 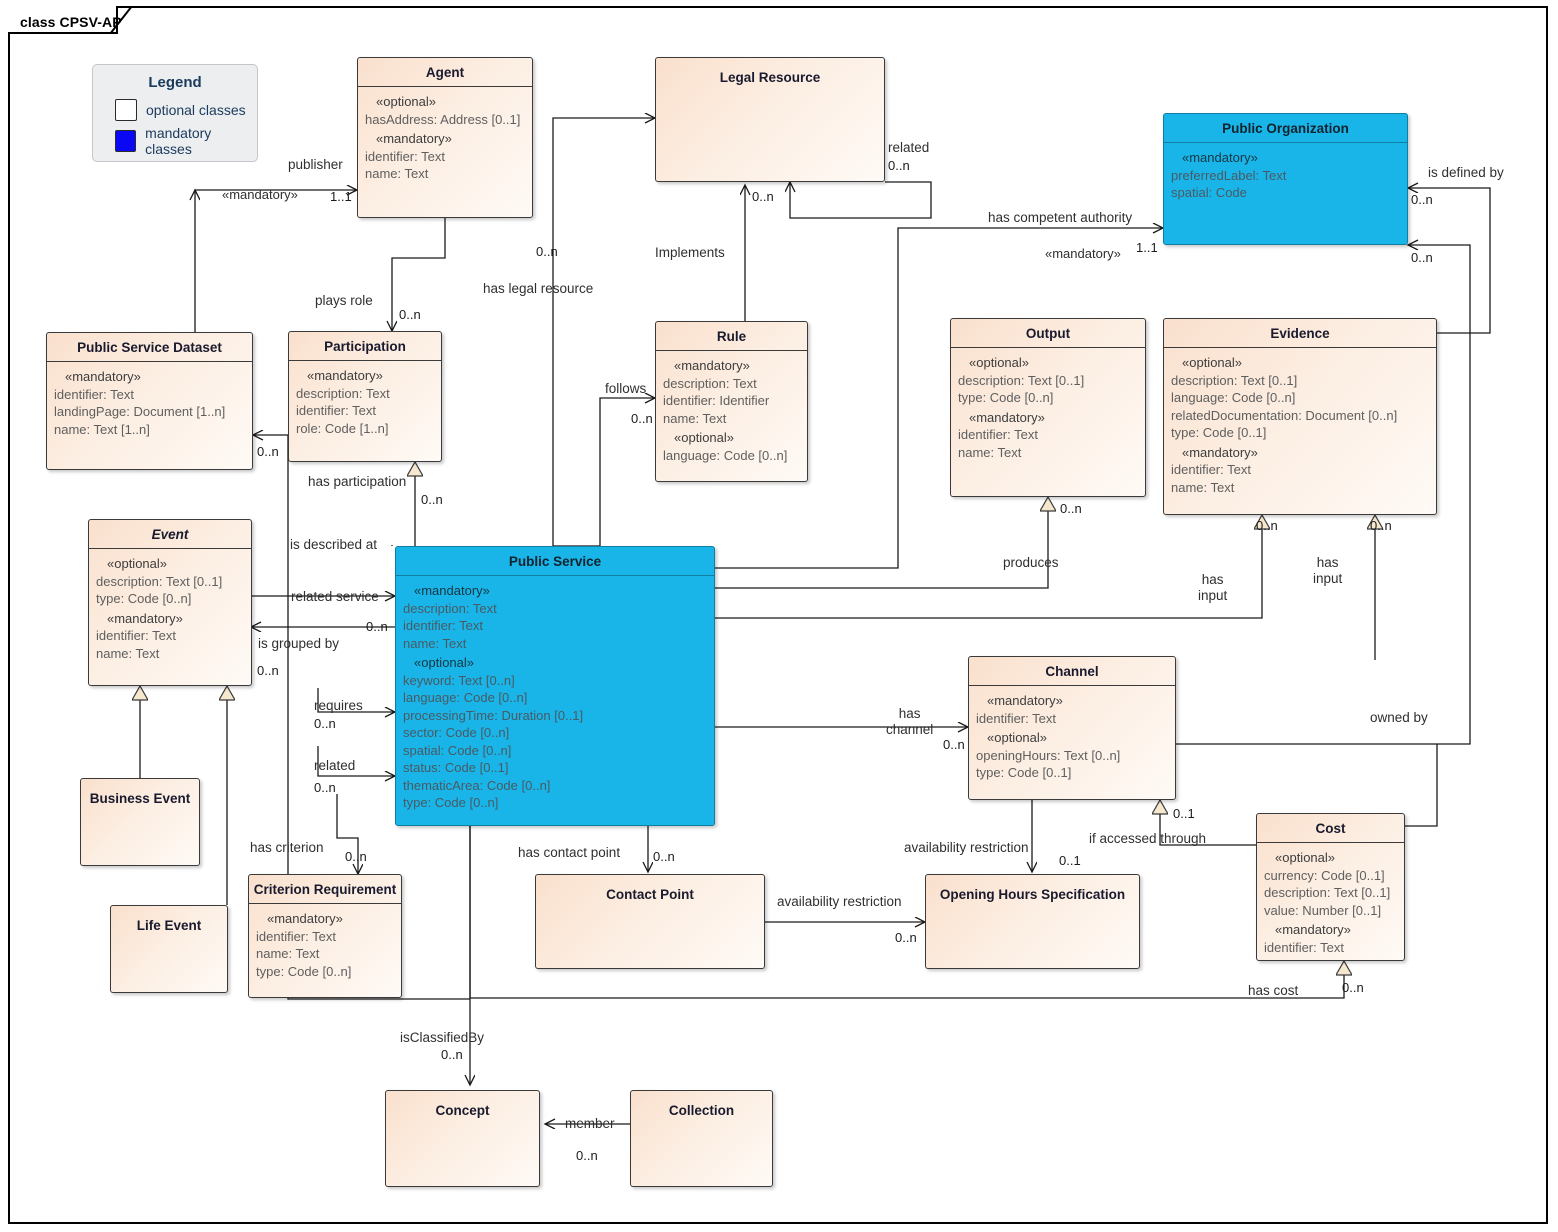 I want to click on attribute-row: relatedDocumentation: Document [0..n], so click(x=1284, y=415).